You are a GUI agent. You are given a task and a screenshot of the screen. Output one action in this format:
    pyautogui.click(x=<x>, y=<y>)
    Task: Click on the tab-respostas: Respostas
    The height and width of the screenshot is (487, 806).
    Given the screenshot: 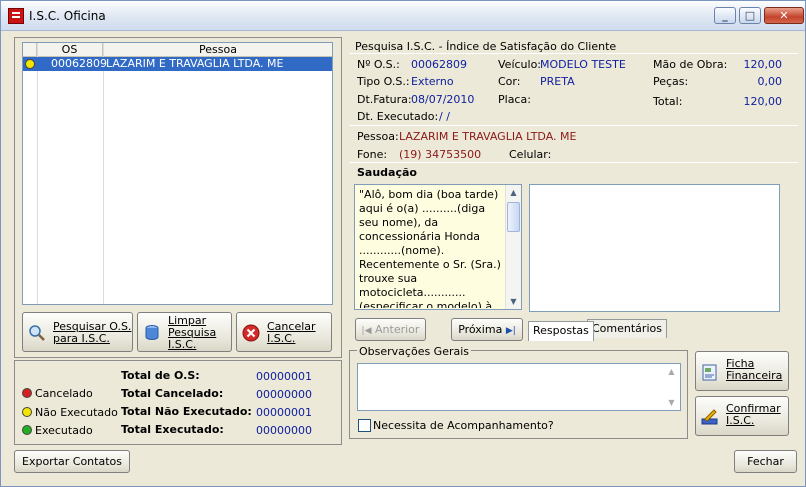 What is the action you would take?
    pyautogui.click(x=561, y=331)
    